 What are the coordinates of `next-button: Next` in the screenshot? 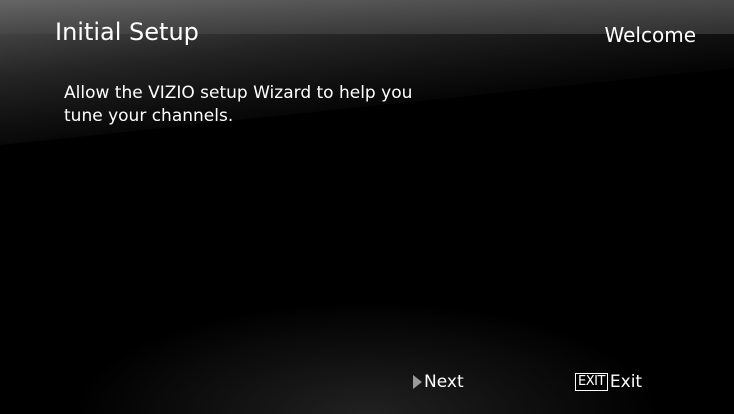 It's located at (438, 382).